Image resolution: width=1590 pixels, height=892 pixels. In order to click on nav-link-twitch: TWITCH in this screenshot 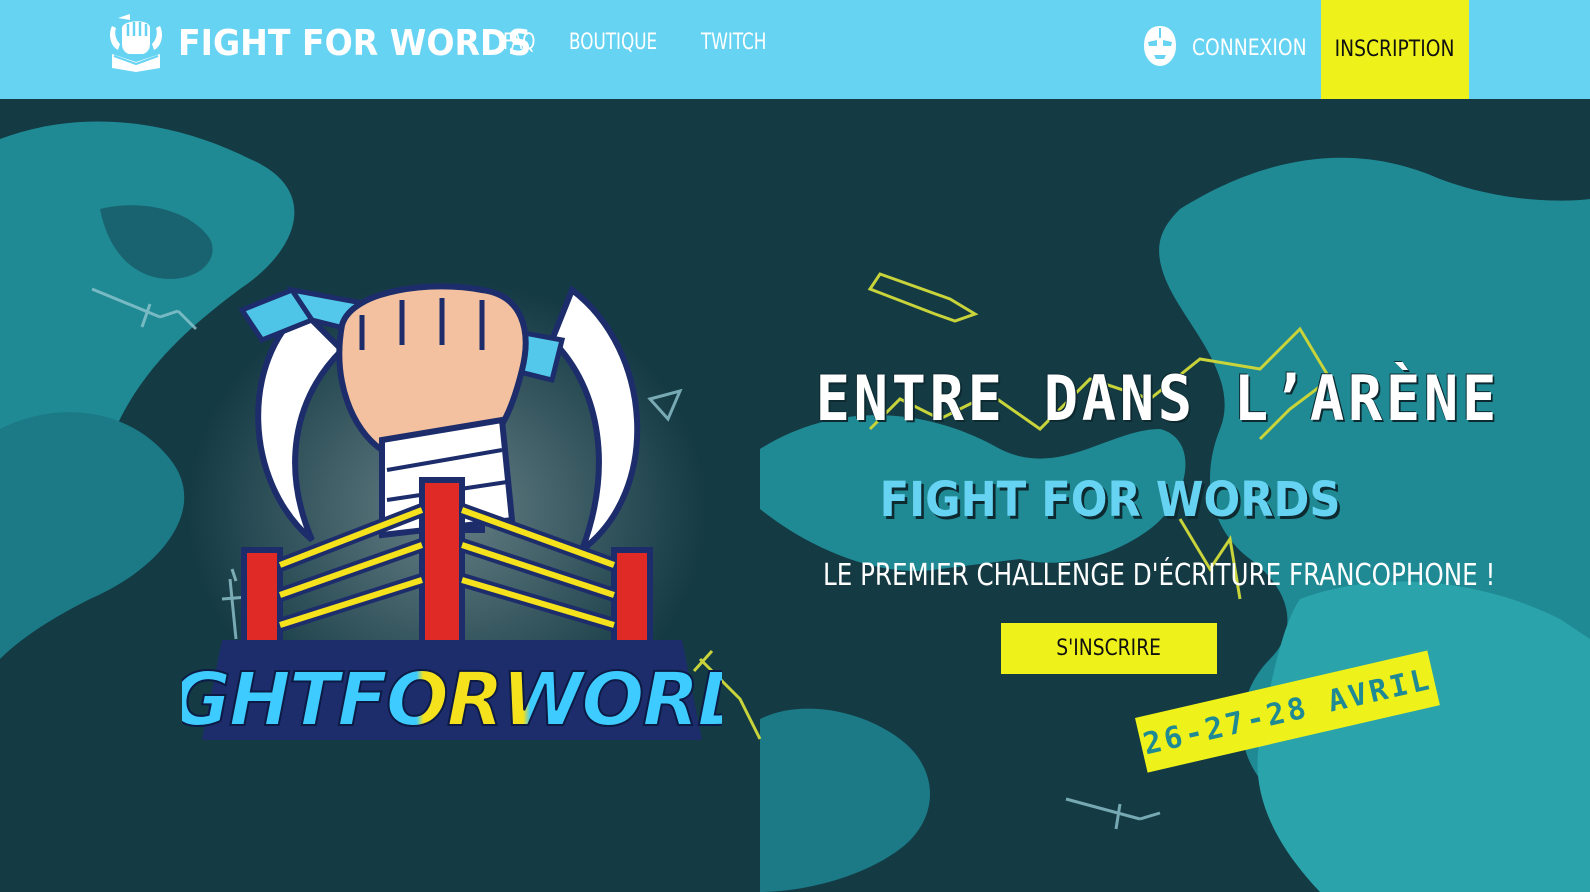, I will do `click(733, 42)`.